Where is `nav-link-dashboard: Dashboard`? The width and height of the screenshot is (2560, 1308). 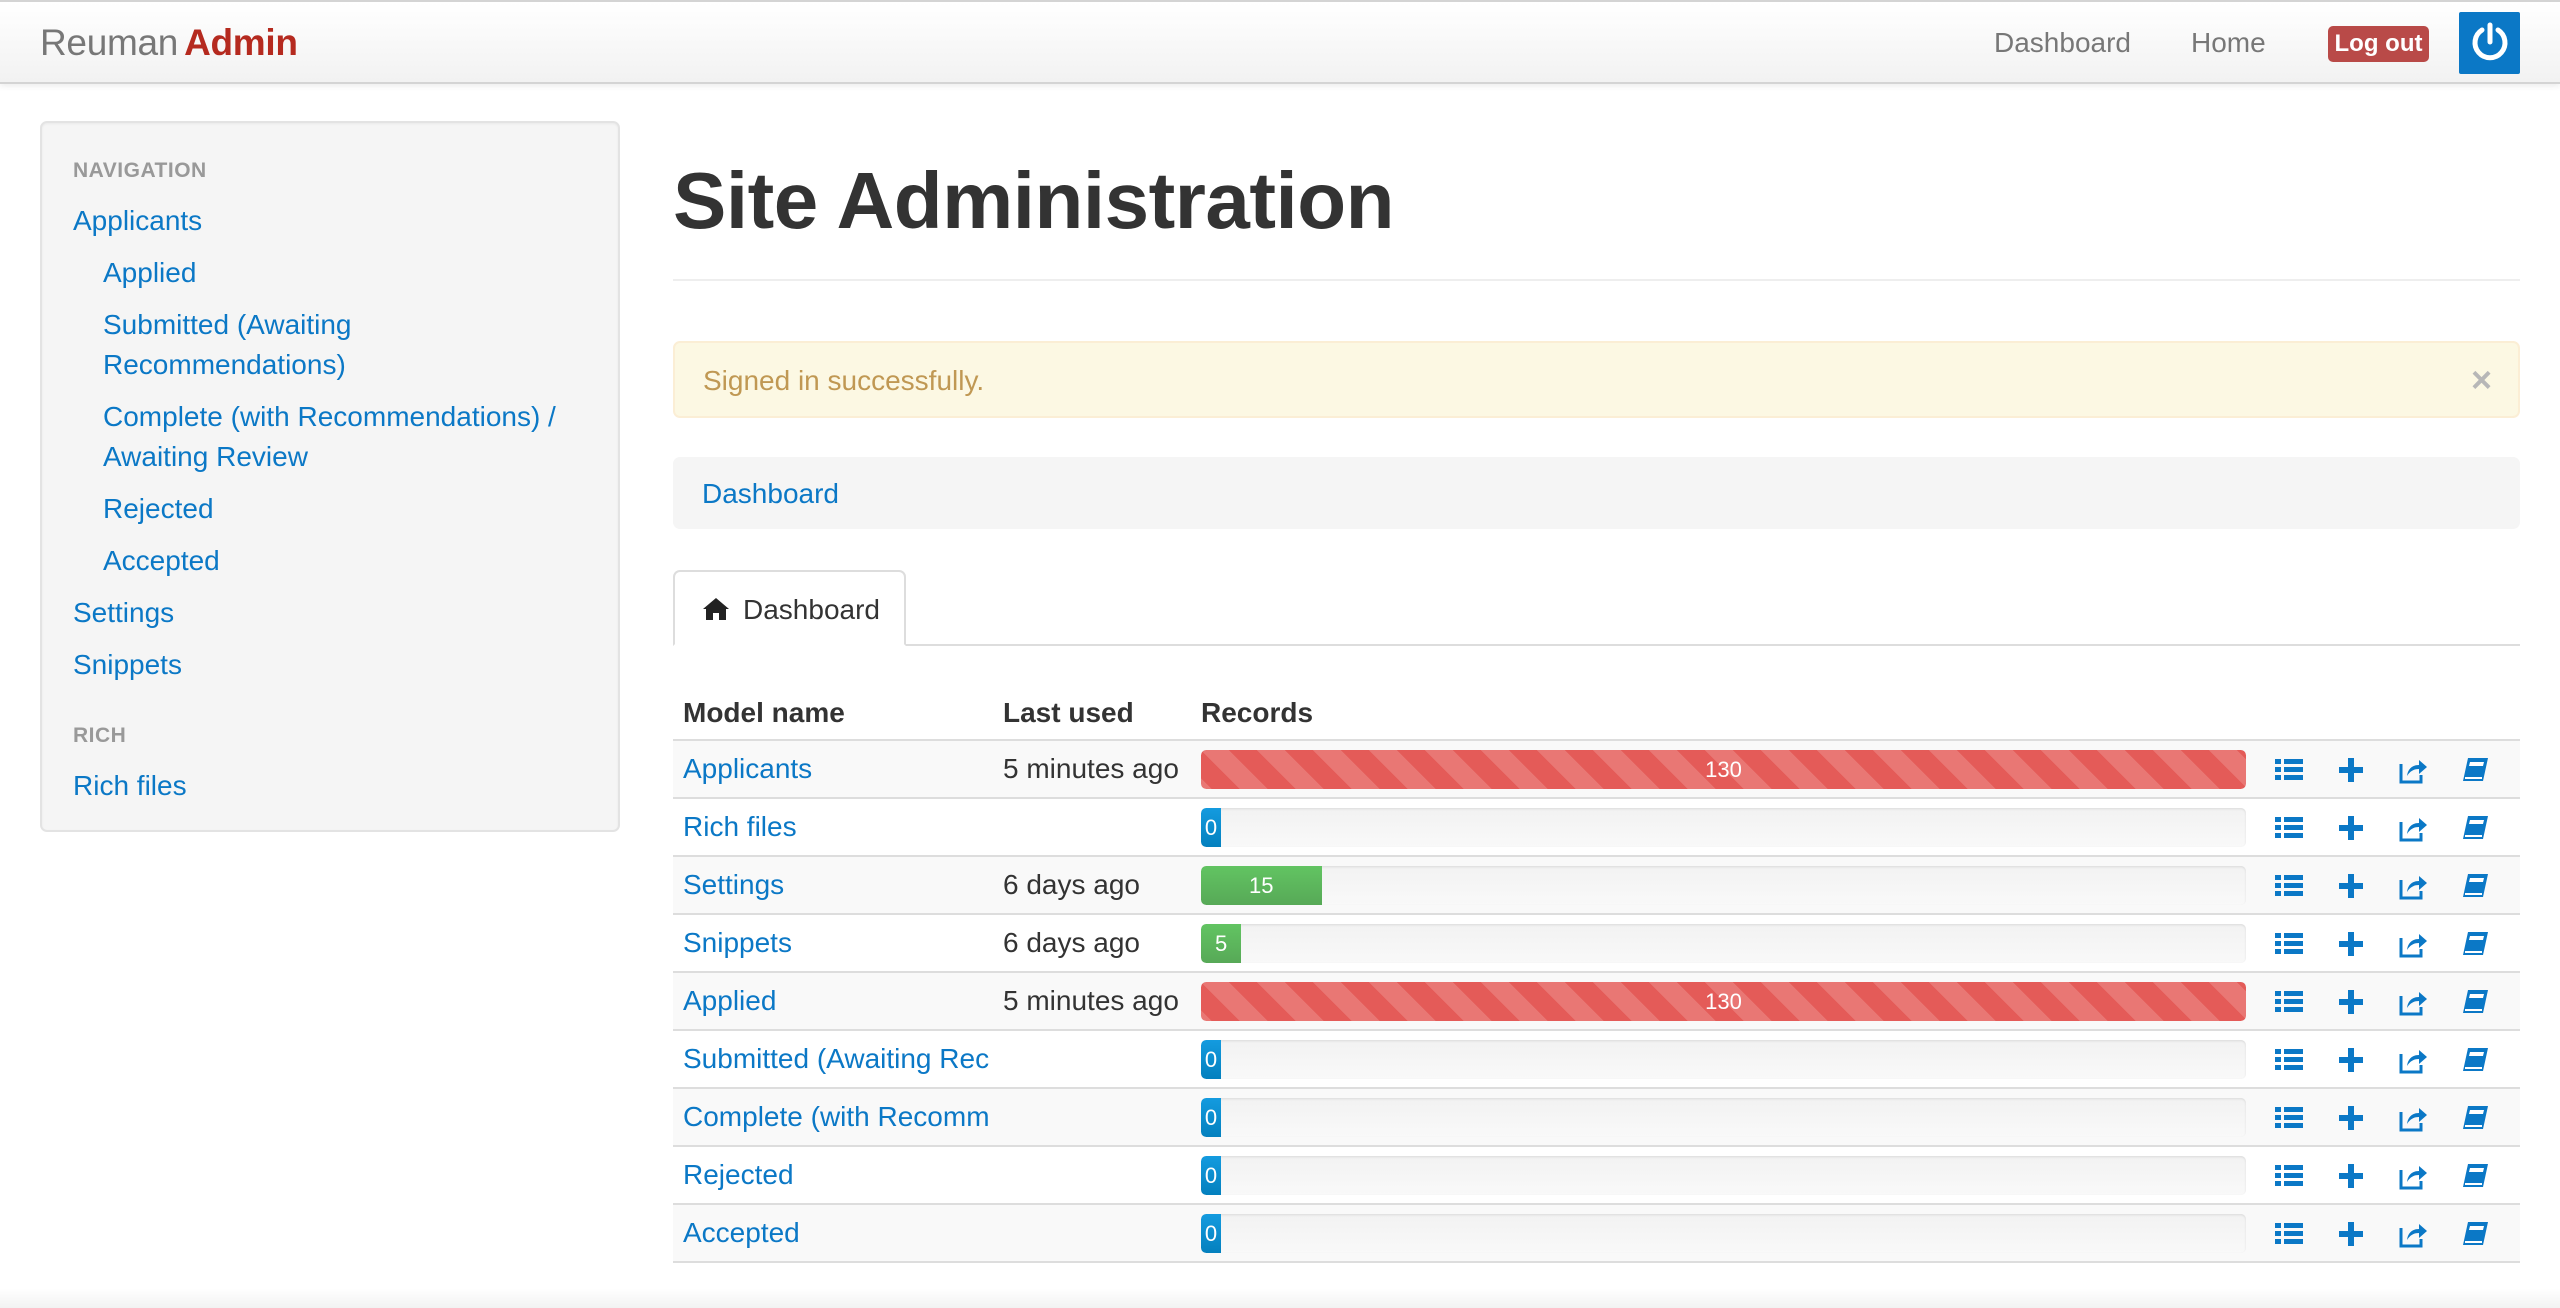
nav-link-dashboard: Dashboard is located at coordinates (2062, 43).